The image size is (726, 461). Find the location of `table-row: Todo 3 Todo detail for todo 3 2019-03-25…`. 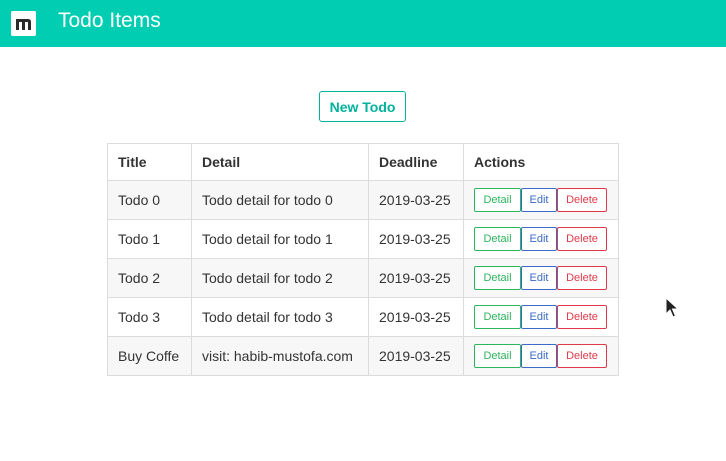

table-row: Todo 3 Todo detail for todo 3 2019-03-25… is located at coordinates (363, 317).